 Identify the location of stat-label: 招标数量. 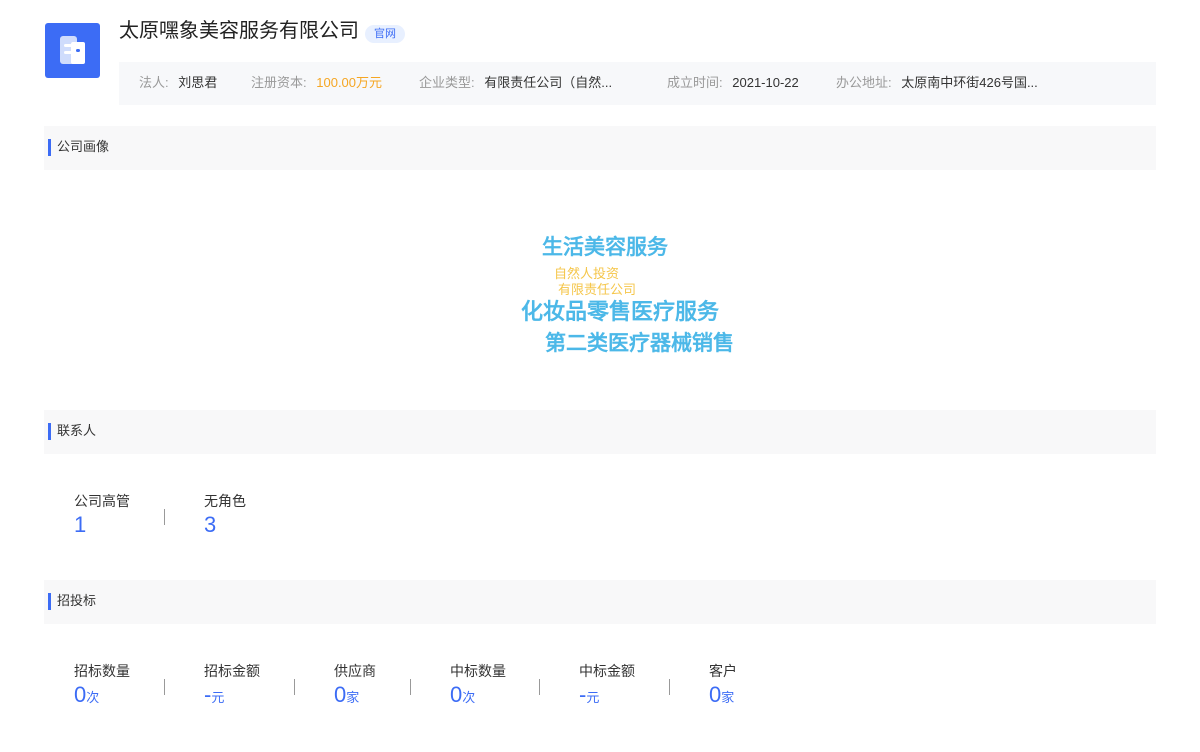
(102, 671).